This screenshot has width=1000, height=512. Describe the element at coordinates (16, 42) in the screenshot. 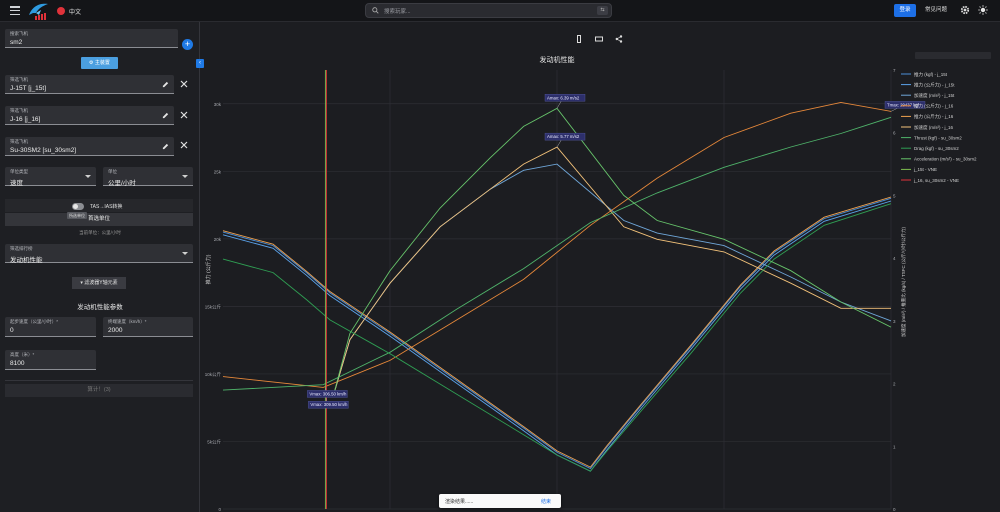

I see `aircraft-search-input: sm2` at that location.